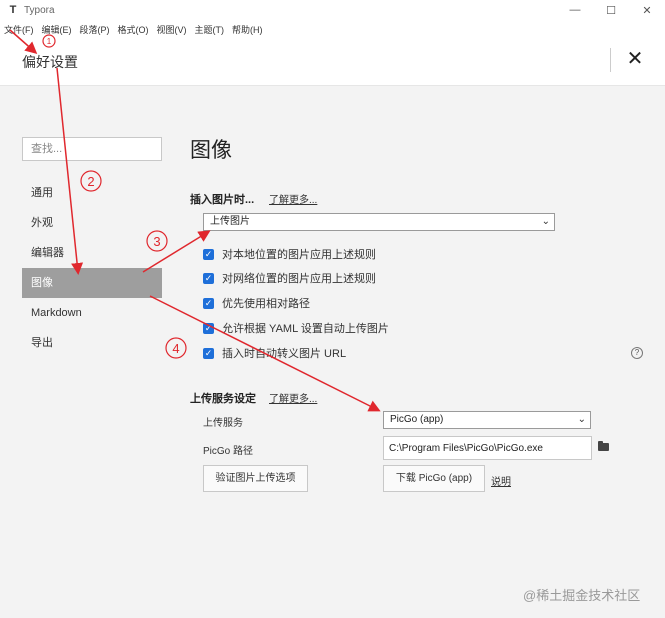 The image size is (665, 618). Describe the element at coordinates (49, 41) in the screenshot. I see `marker-1: 1` at that location.